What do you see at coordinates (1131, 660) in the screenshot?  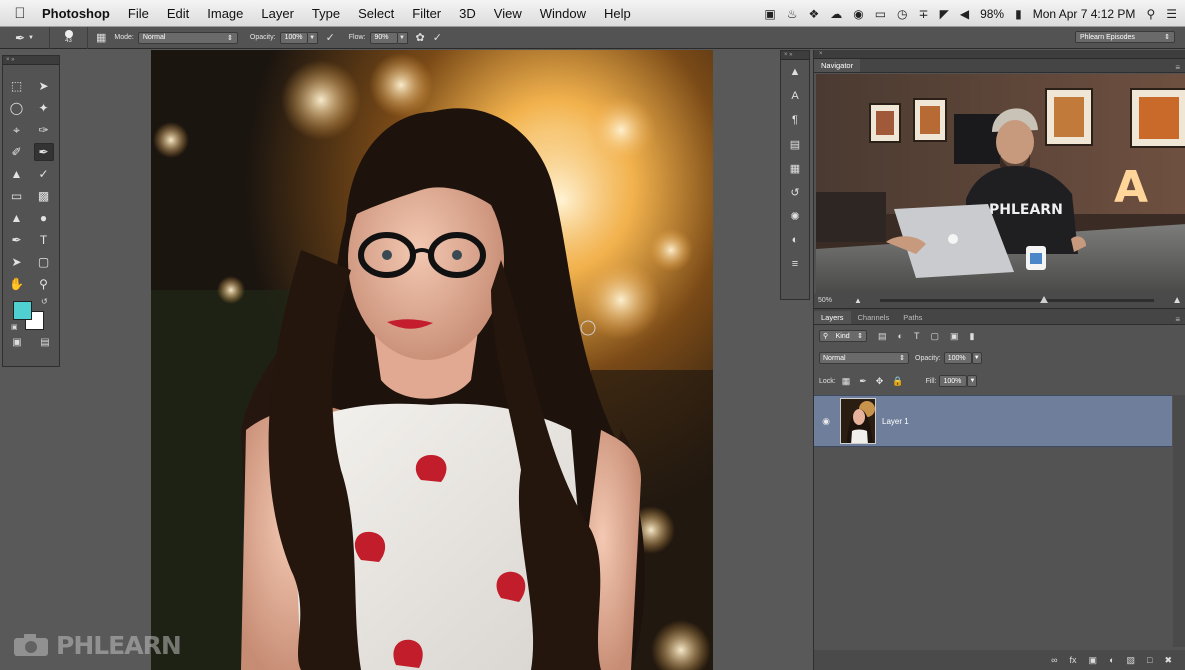 I see `new-group-icon: ▧` at bounding box center [1131, 660].